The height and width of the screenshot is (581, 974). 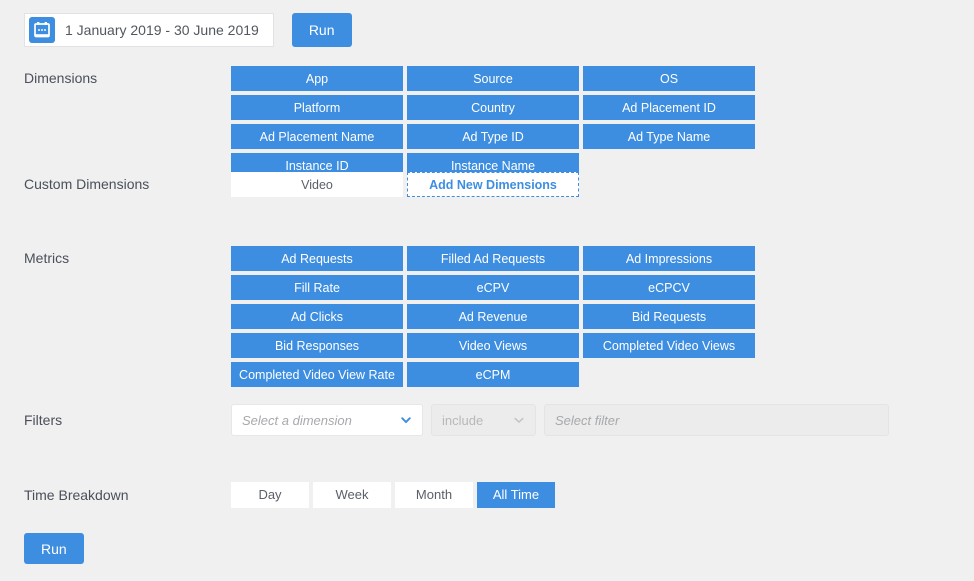 I want to click on time-breakdown-option: All Time, so click(x=516, y=495).